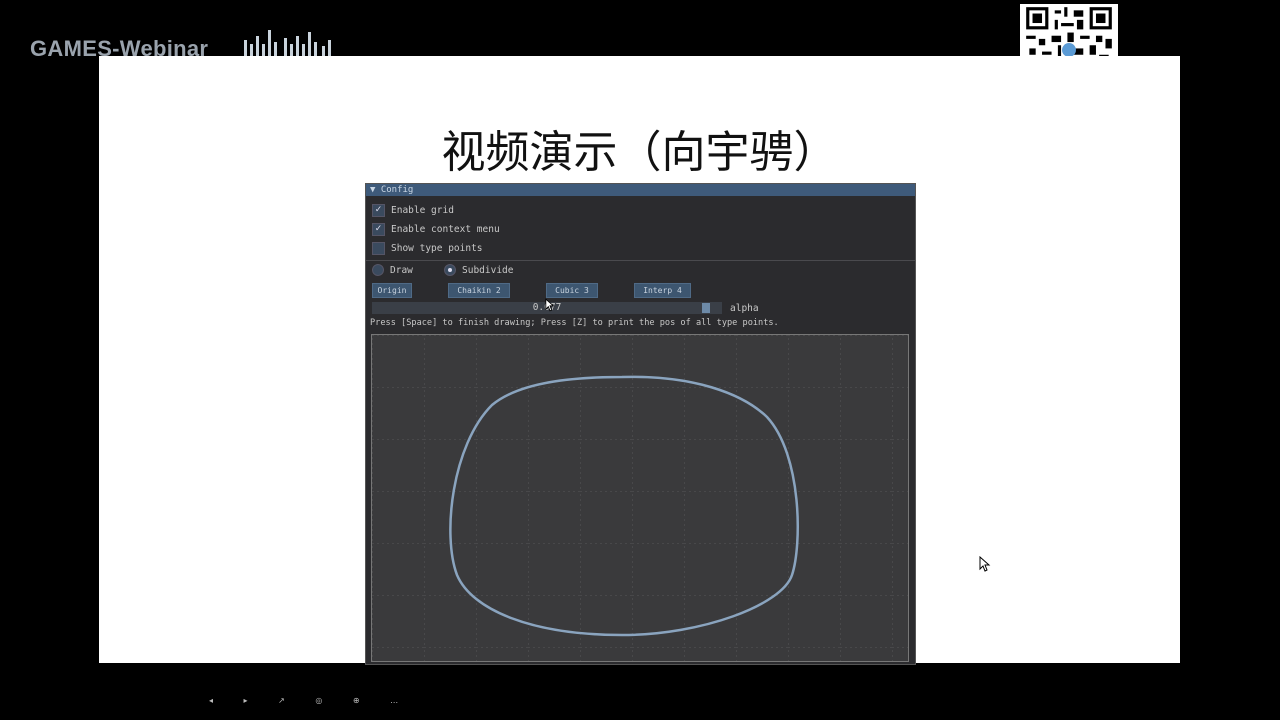  Describe the element at coordinates (479, 290) in the screenshot. I see `button-chaikin: Chaikin 2` at that location.